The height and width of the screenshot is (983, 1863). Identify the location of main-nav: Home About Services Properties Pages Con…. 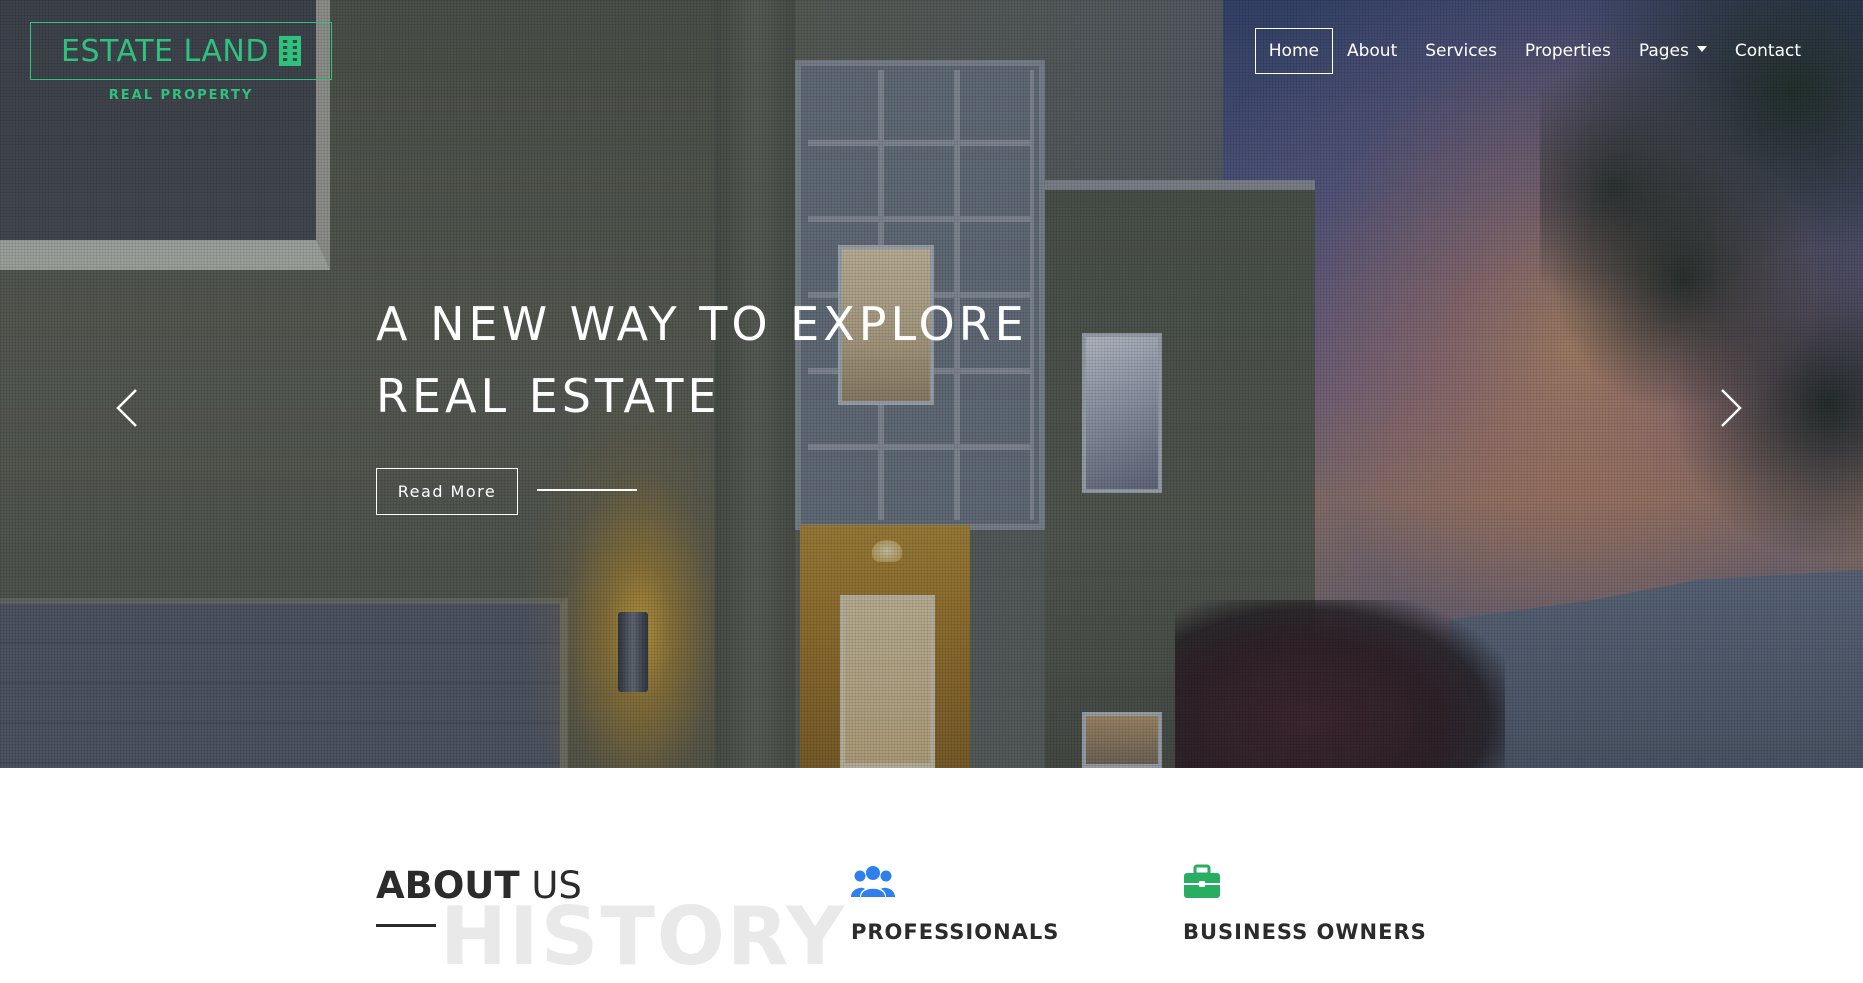
(1534, 51).